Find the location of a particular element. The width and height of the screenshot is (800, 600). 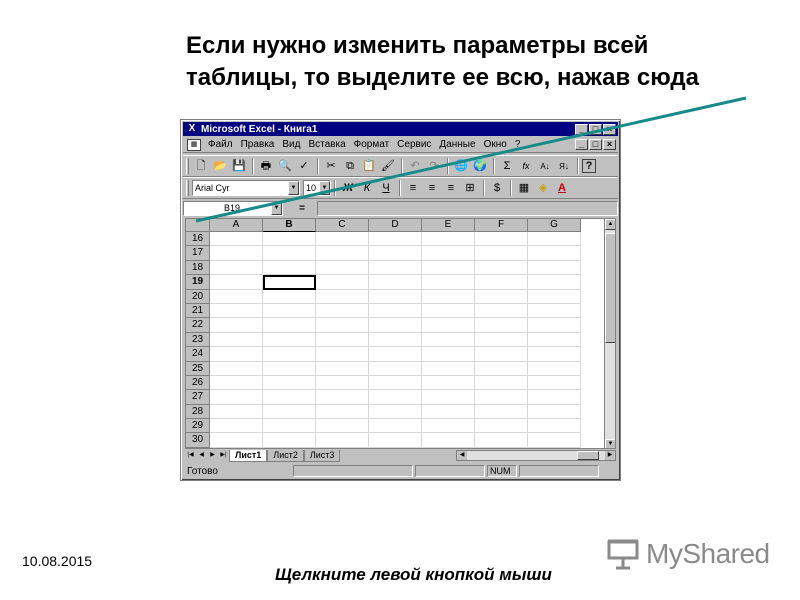

arrow-line is located at coordinates (471, 159).